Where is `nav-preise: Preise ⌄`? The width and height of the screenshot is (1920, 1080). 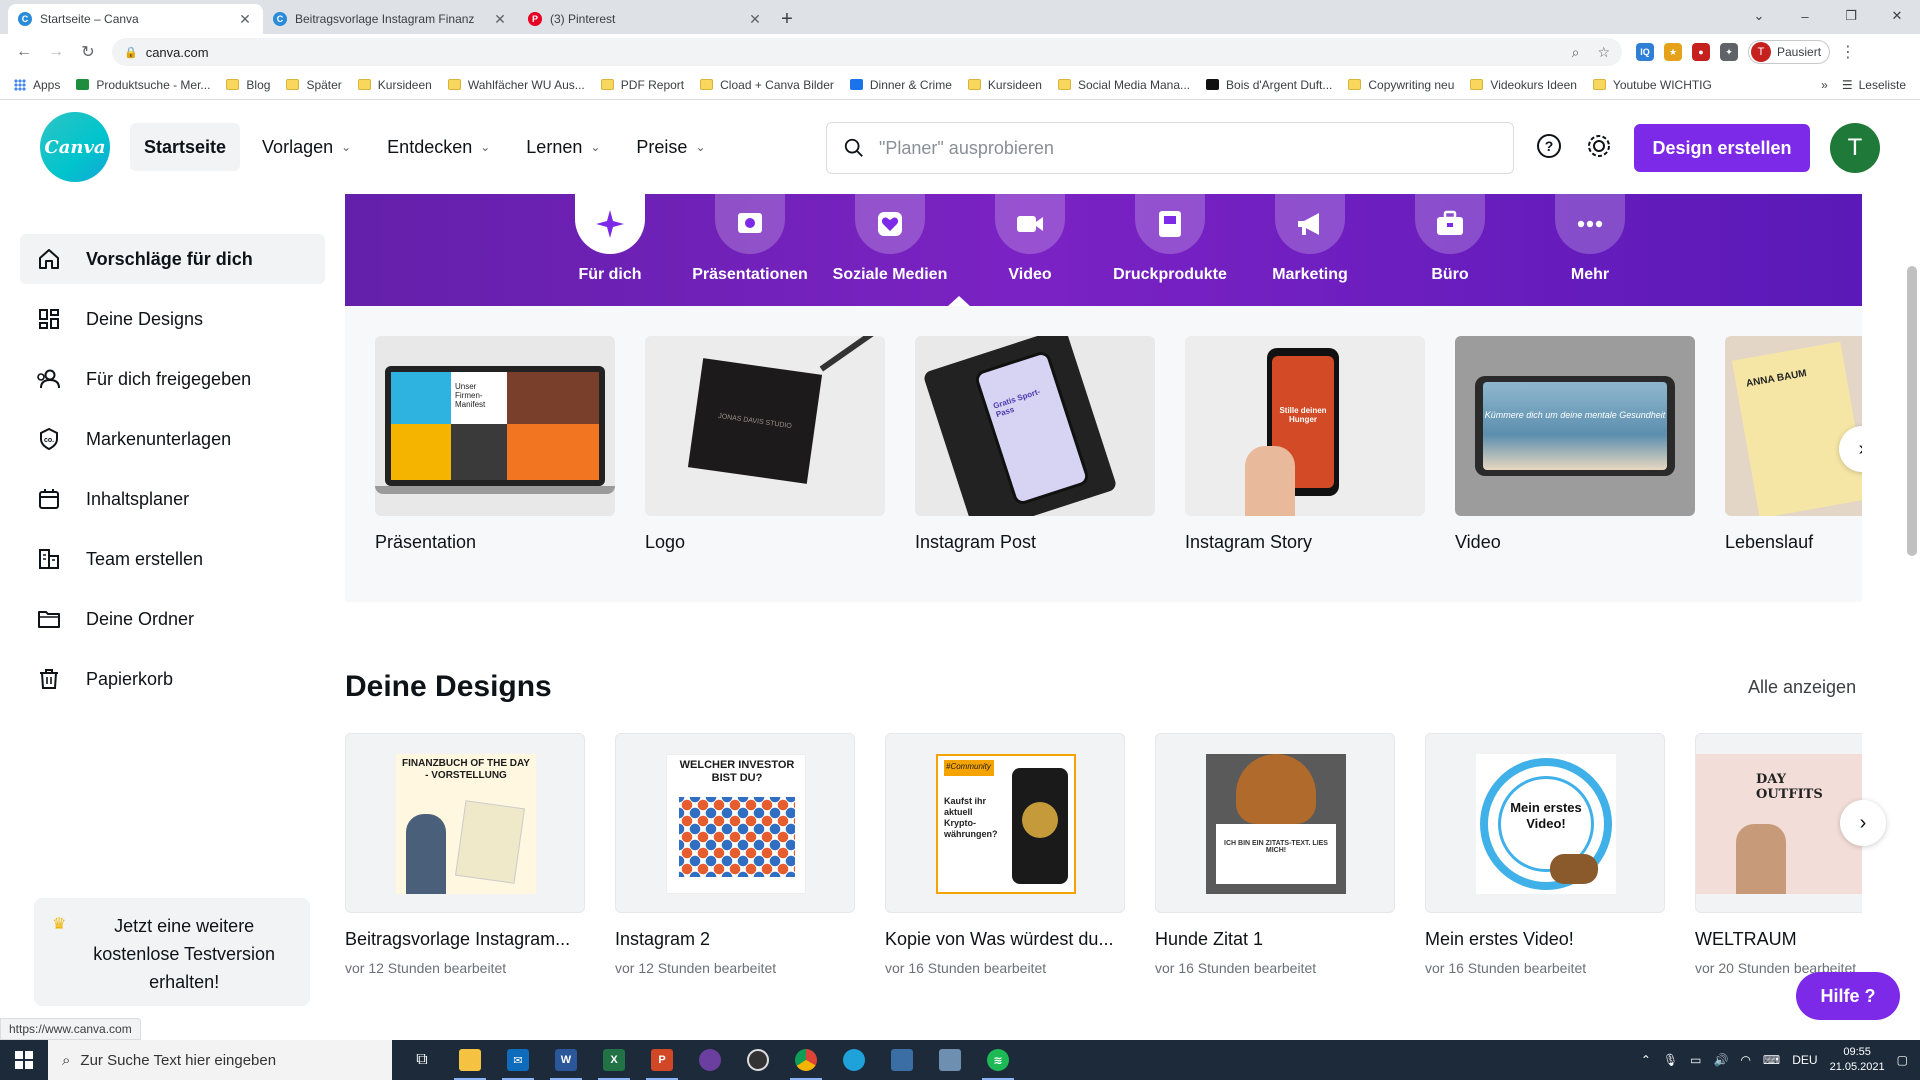 nav-preise: Preise ⌄ is located at coordinates (670, 147).